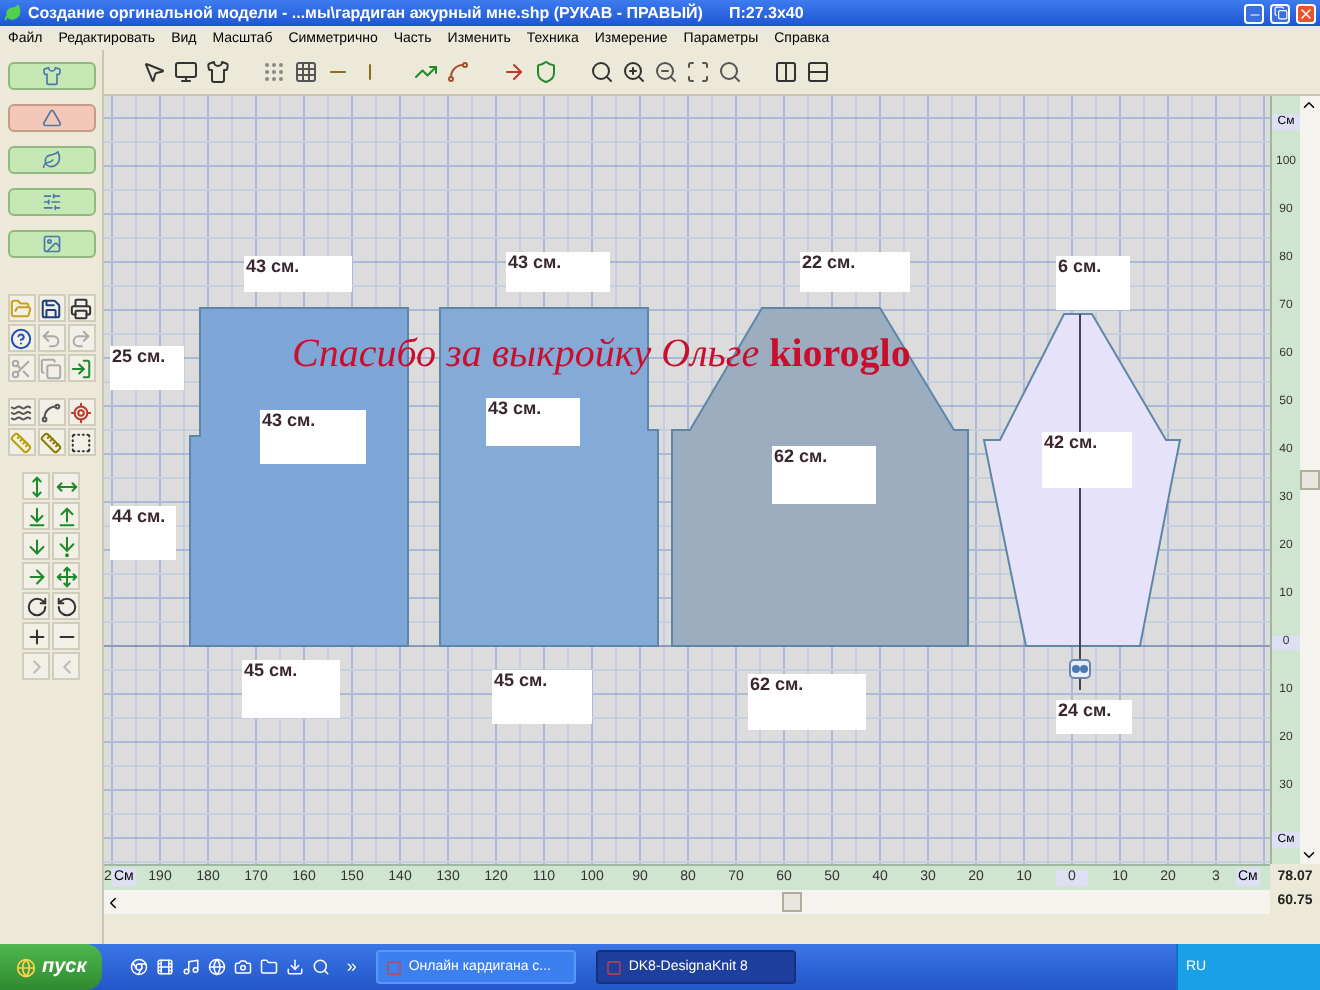 The height and width of the screenshot is (990, 1320). Describe the element at coordinates (687, 902) in the screenshot. I see `horizontal-scrollbar` at that location.